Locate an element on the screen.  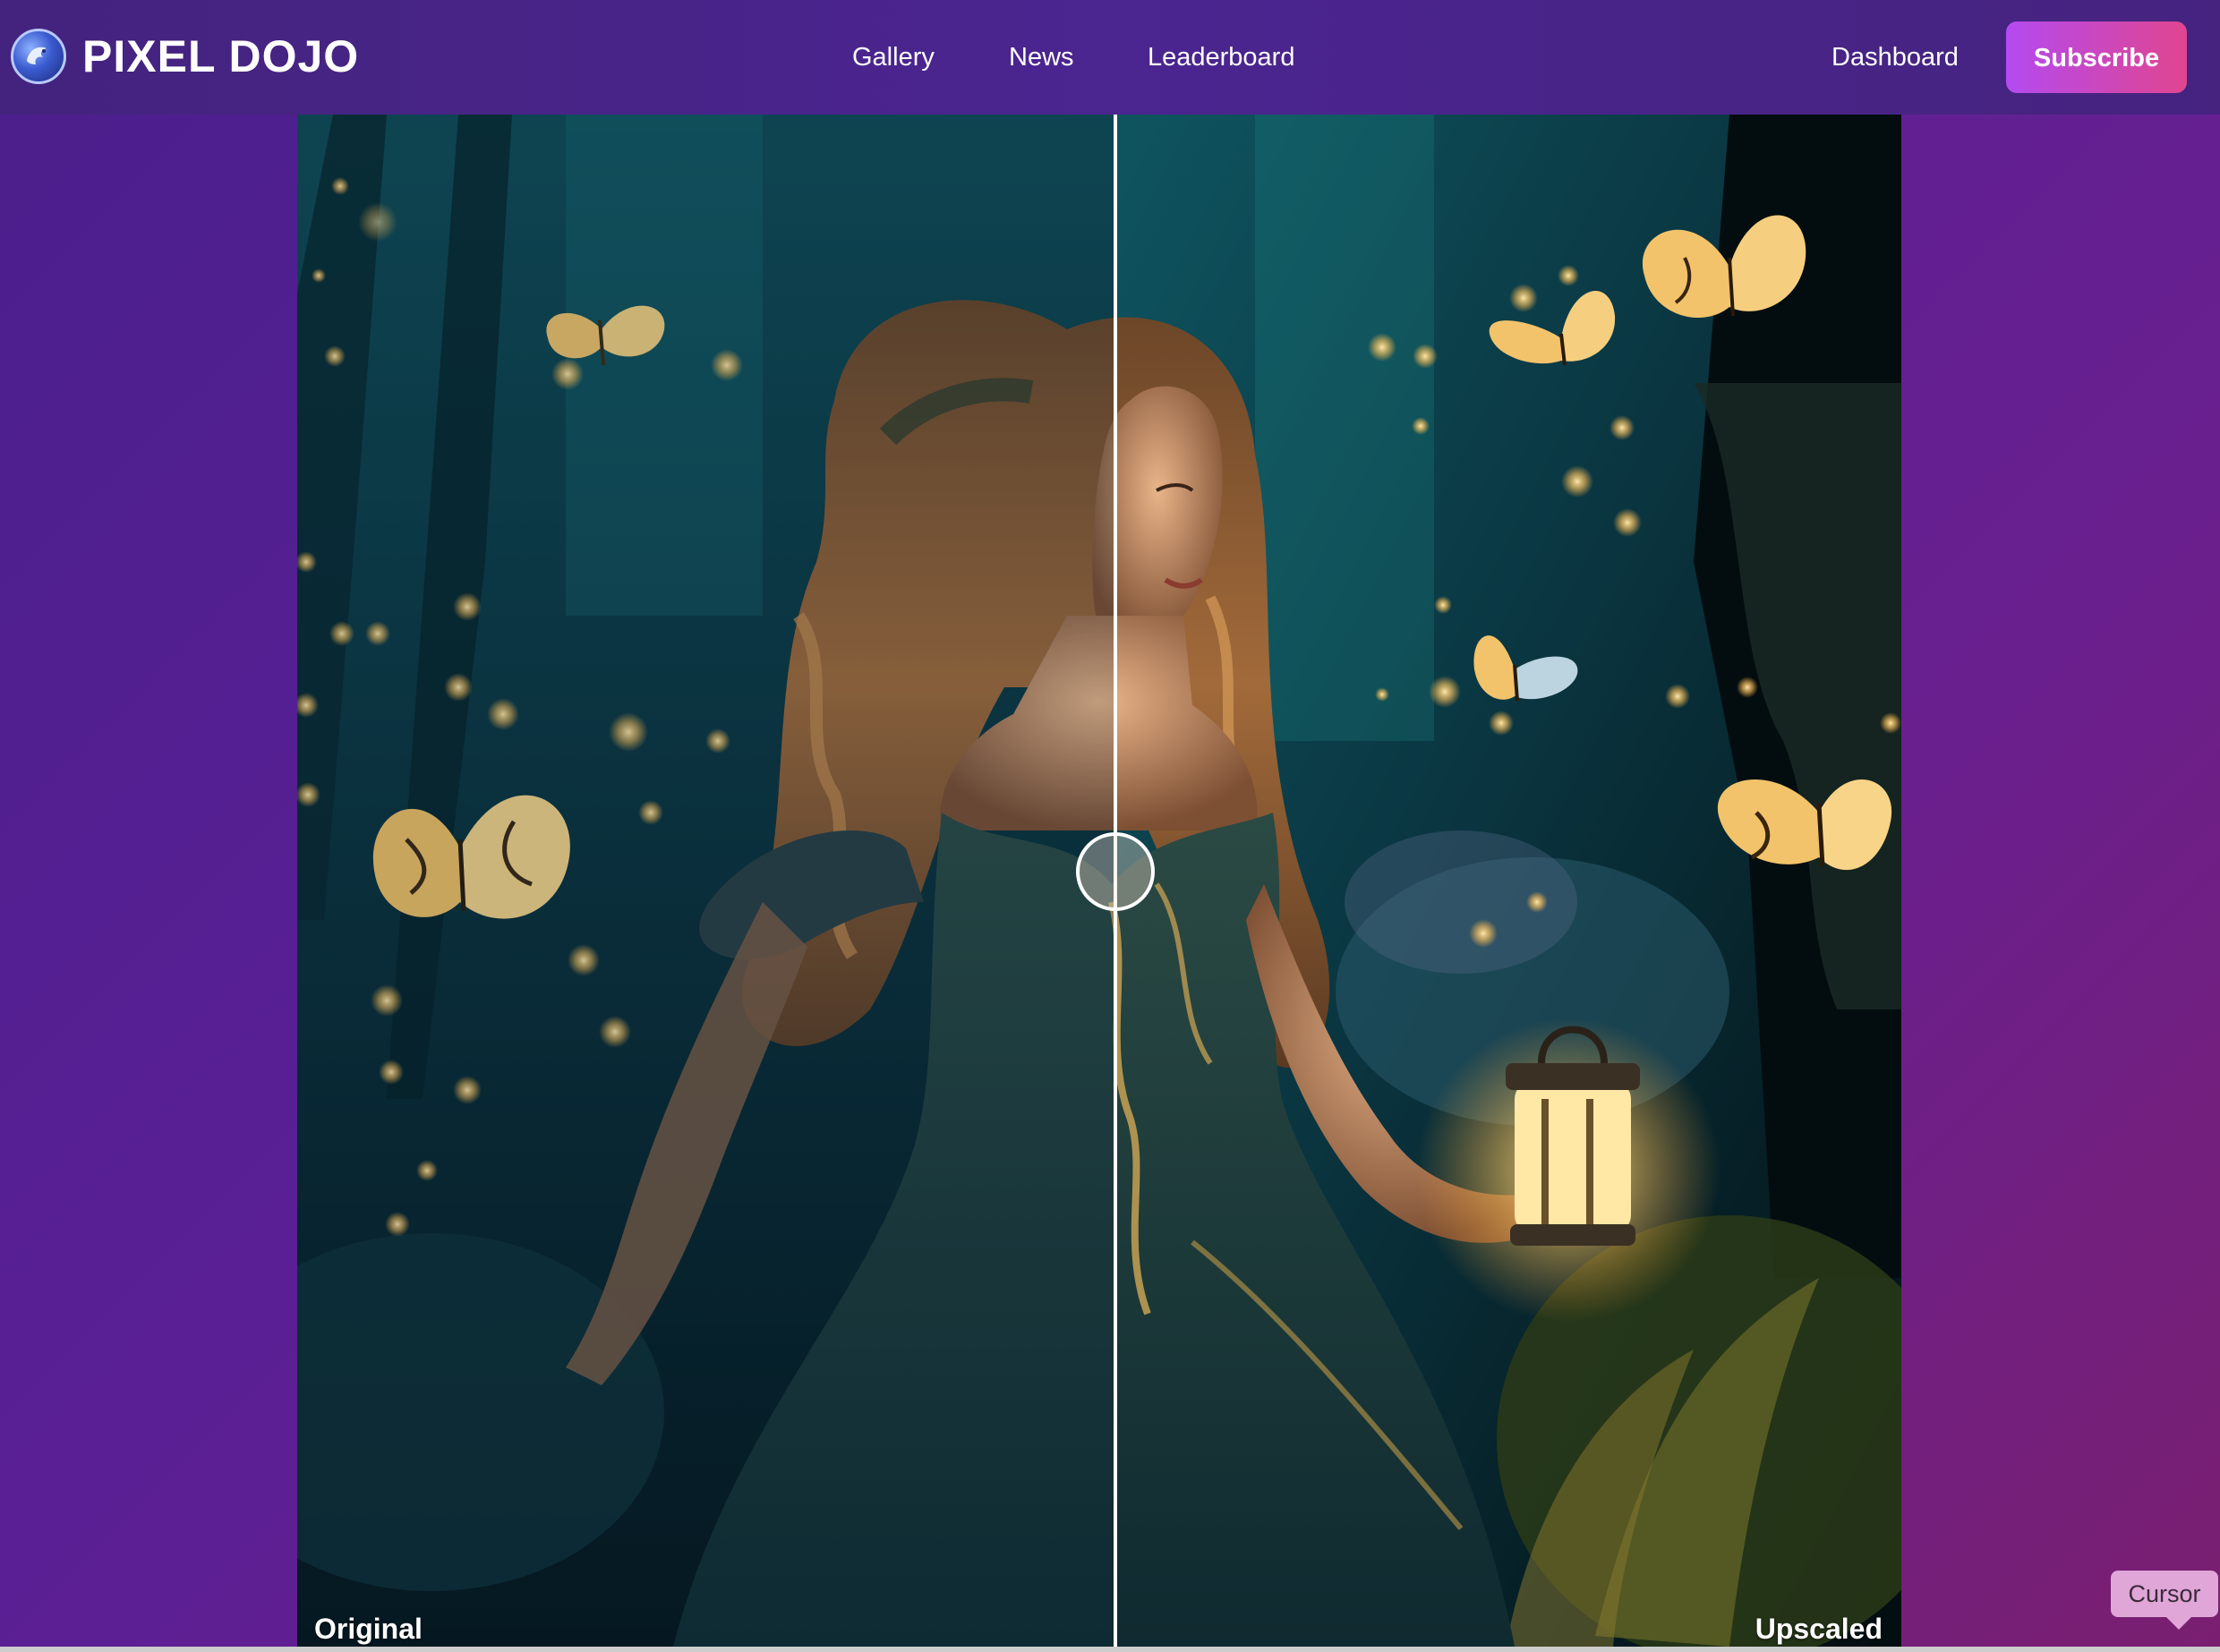
bottom-edge is located at coordinates (1110, 1649).